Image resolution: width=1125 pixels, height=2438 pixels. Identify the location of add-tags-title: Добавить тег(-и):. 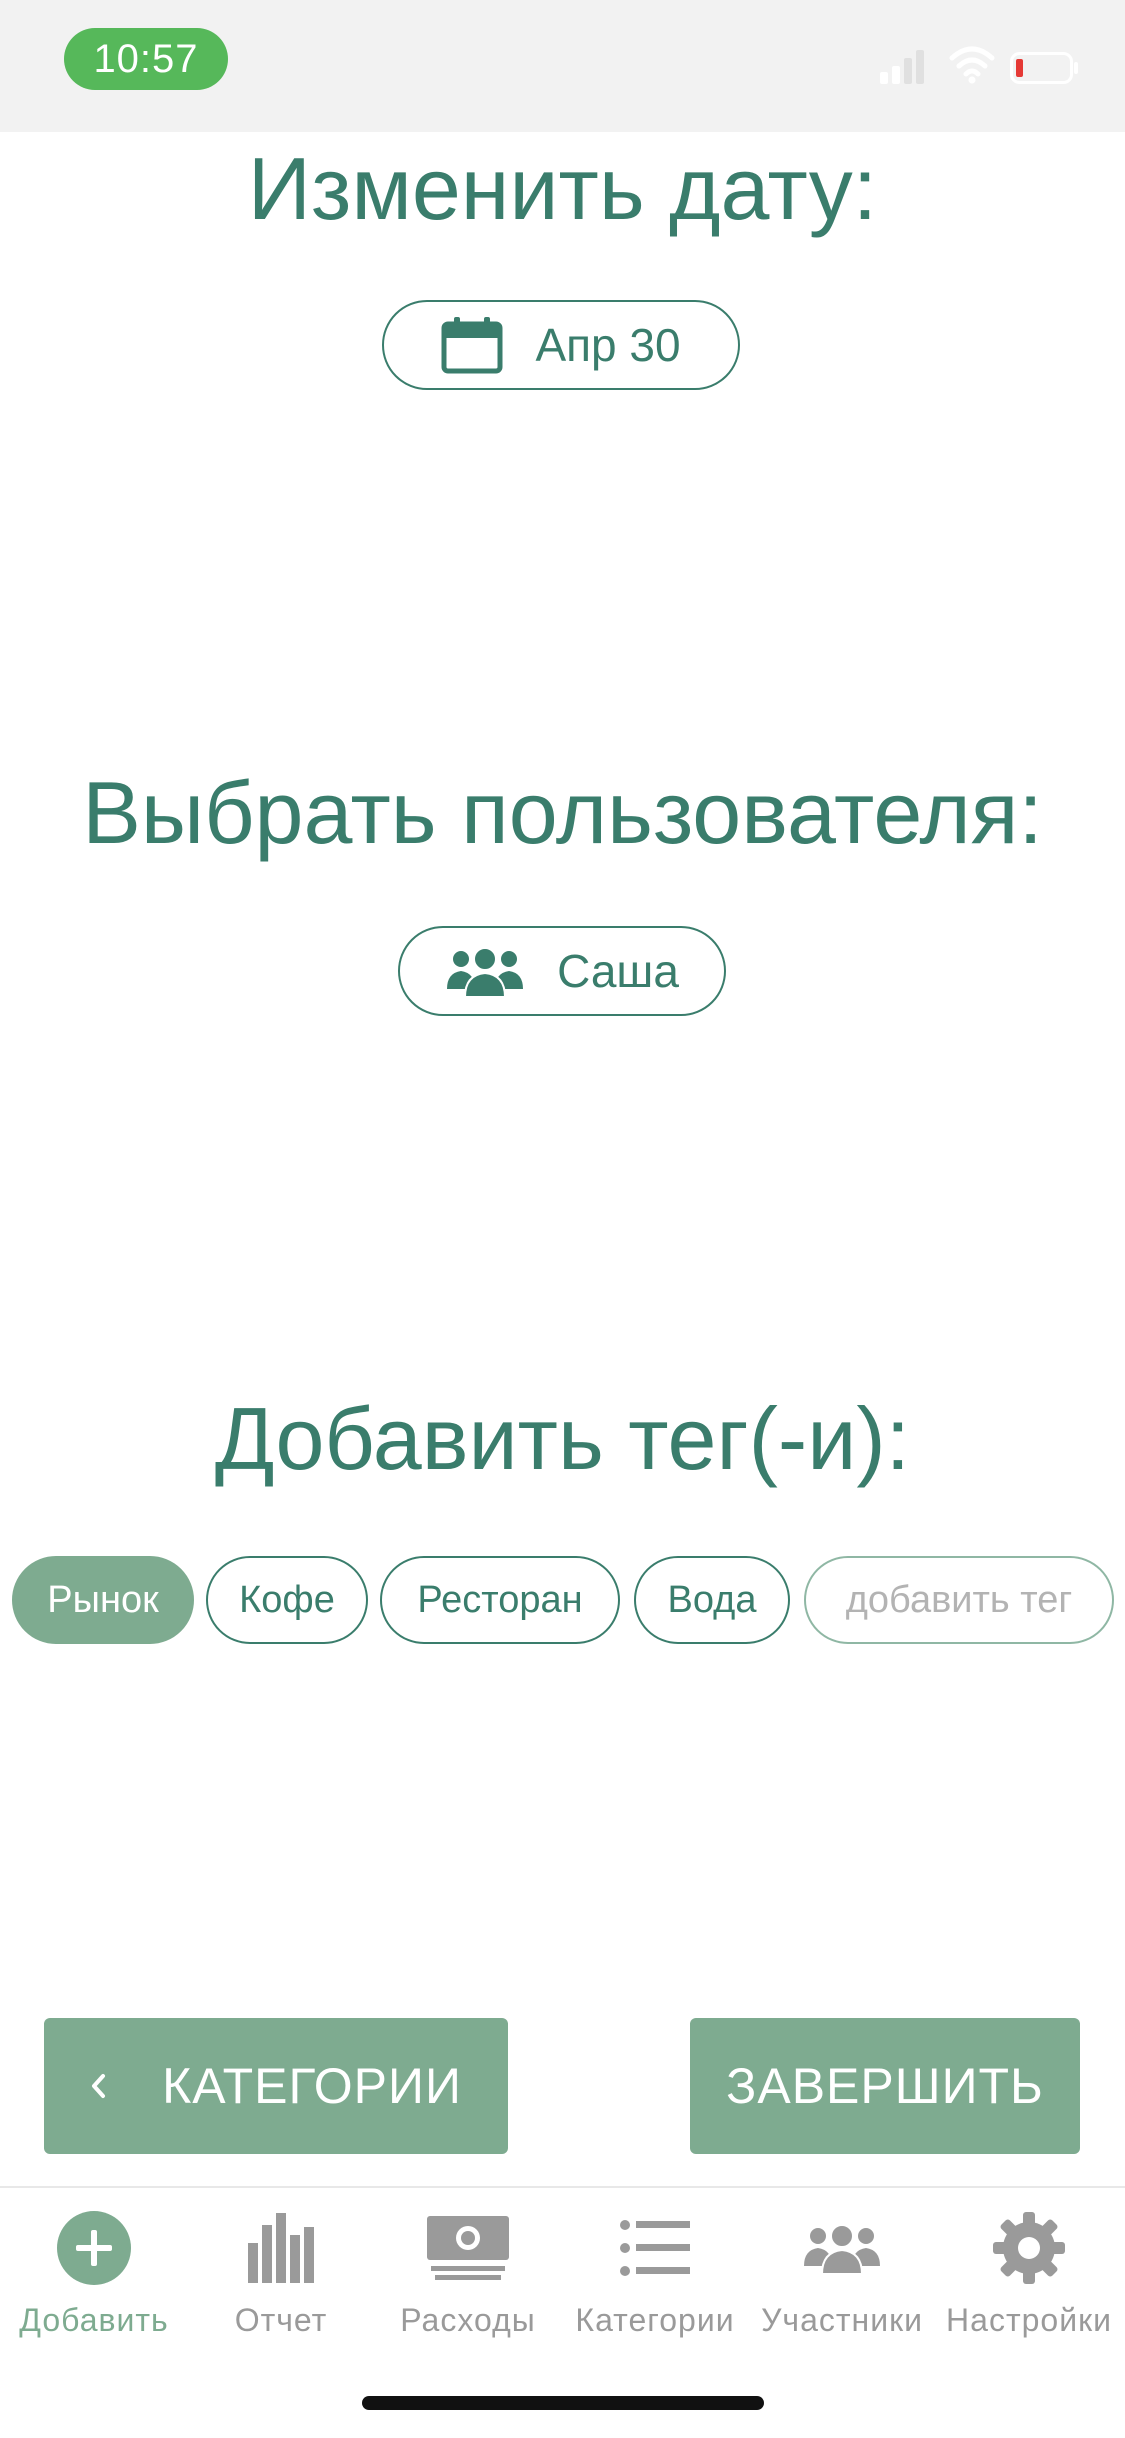
(562, 1438).